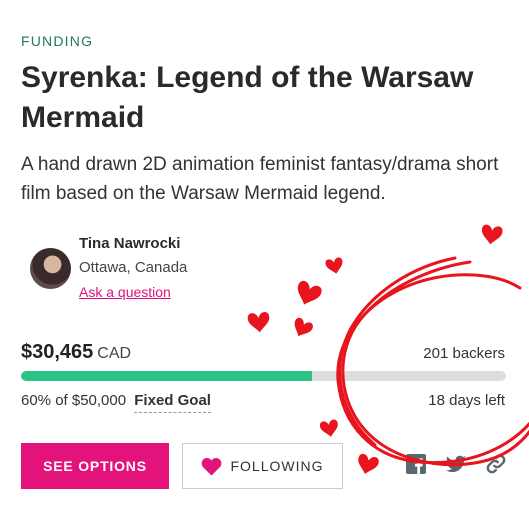 Image resolution: width=529 pixels, height=521 pixels. Describe the element at coordinates (247, 97) in the screenshot. I see `project-title: Syrenka: Legend of the Warsaw Mermaid` at that location.